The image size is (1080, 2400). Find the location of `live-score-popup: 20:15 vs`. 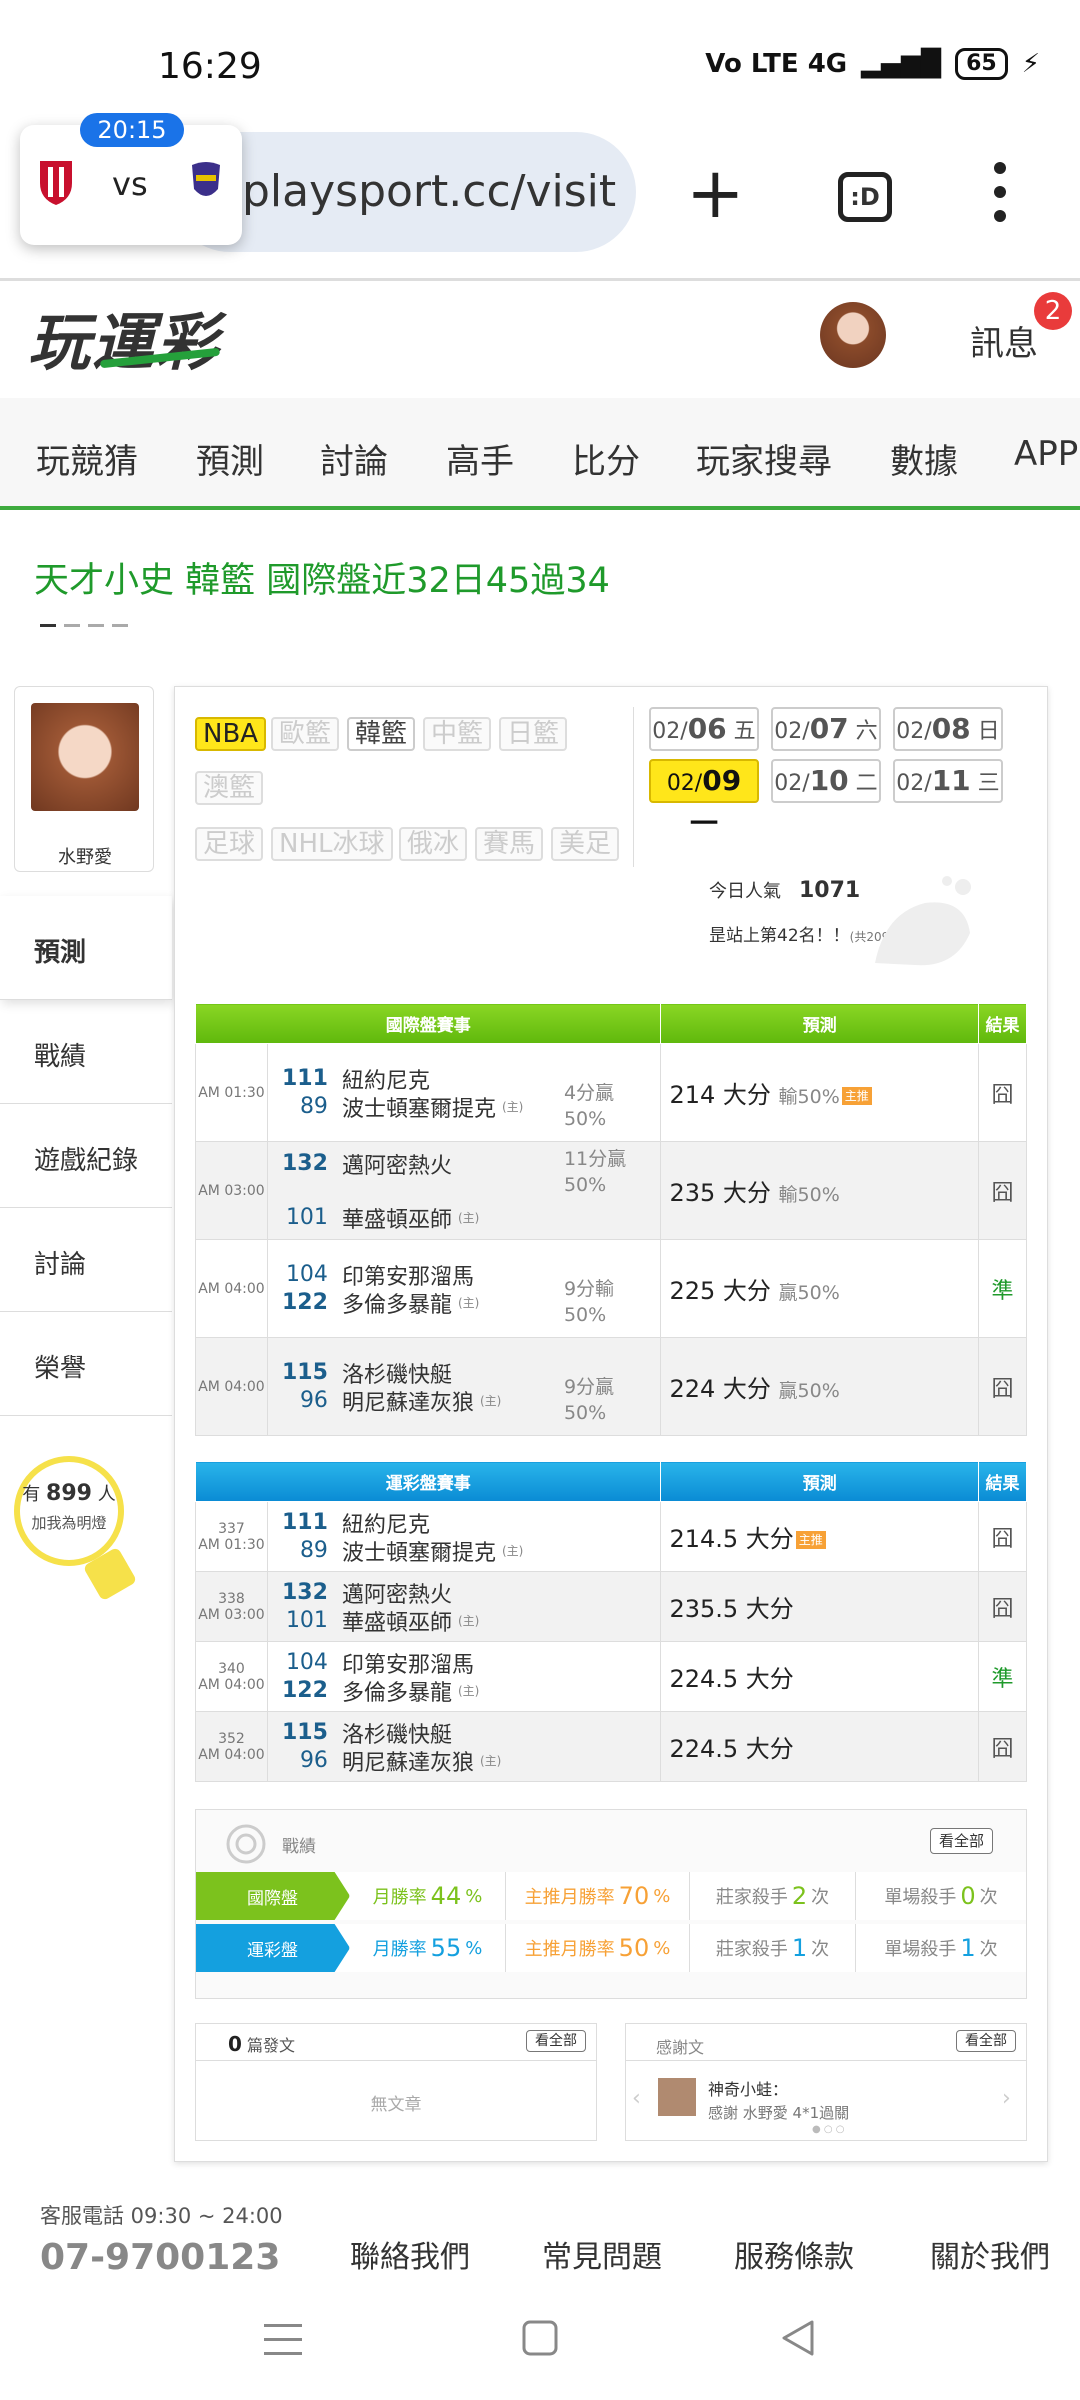

live-score-popup: 20:15 vs is located at coordinates (131, 179).